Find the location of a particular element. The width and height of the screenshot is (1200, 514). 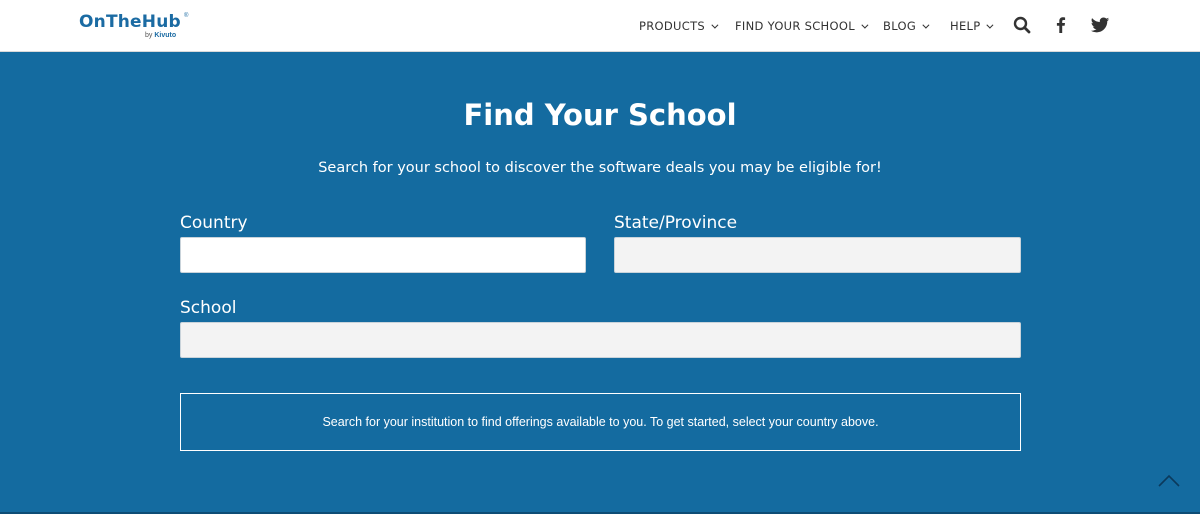

onthehub-logo: OnTheHub ® by Kivuto is located at coordinates (135, 27).